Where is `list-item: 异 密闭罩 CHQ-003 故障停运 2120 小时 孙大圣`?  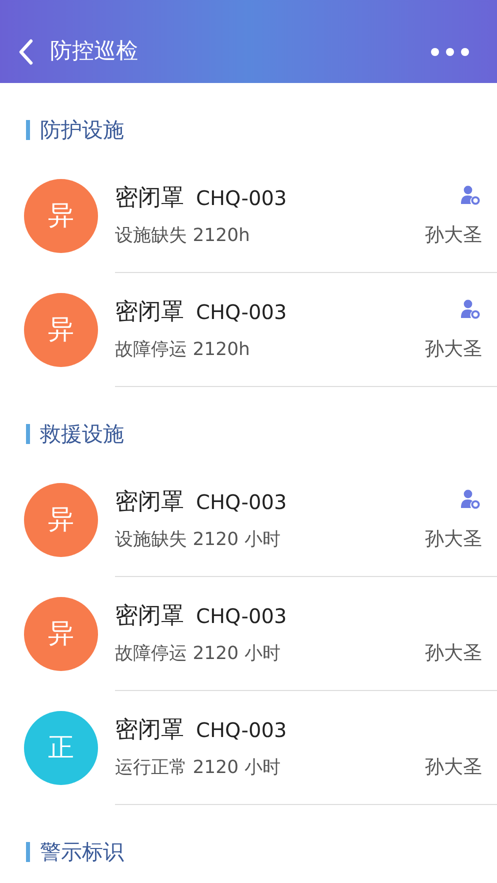 list-item: 异 密闭罩 CHQ-003 故障停运 2120 小时 孙大圣 is located at coordinates (248, 634).